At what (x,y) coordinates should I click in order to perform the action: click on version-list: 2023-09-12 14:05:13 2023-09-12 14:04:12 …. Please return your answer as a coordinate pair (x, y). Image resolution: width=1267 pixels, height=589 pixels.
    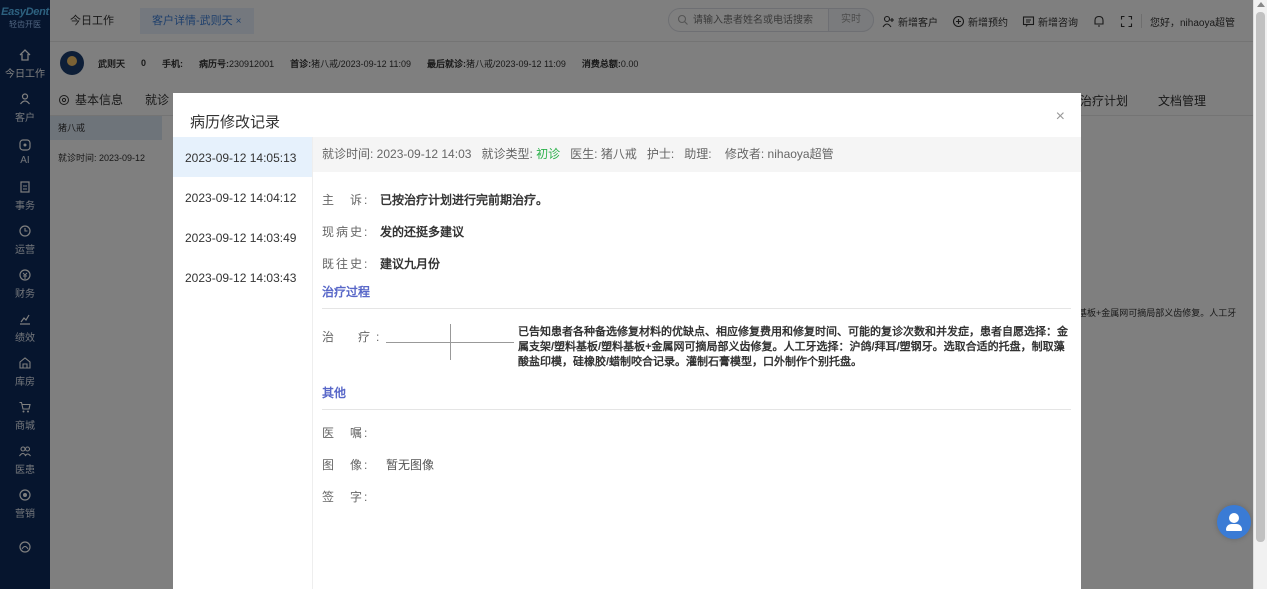
    Looking at the image, I should click on (243, 363).